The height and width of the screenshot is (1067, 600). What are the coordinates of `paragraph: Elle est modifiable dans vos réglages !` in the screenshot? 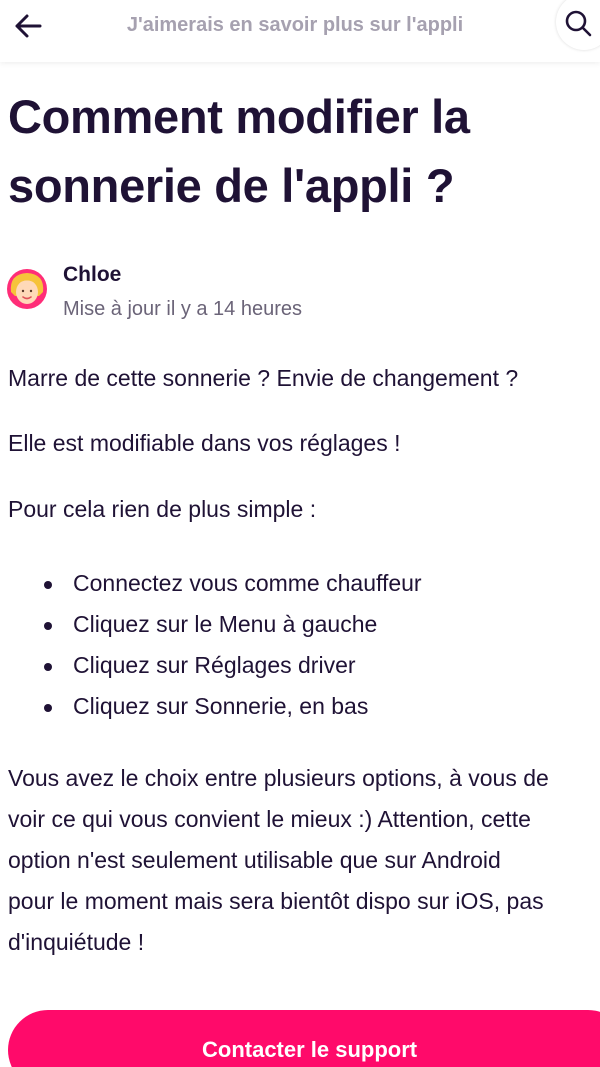 It's located at (204, 443).